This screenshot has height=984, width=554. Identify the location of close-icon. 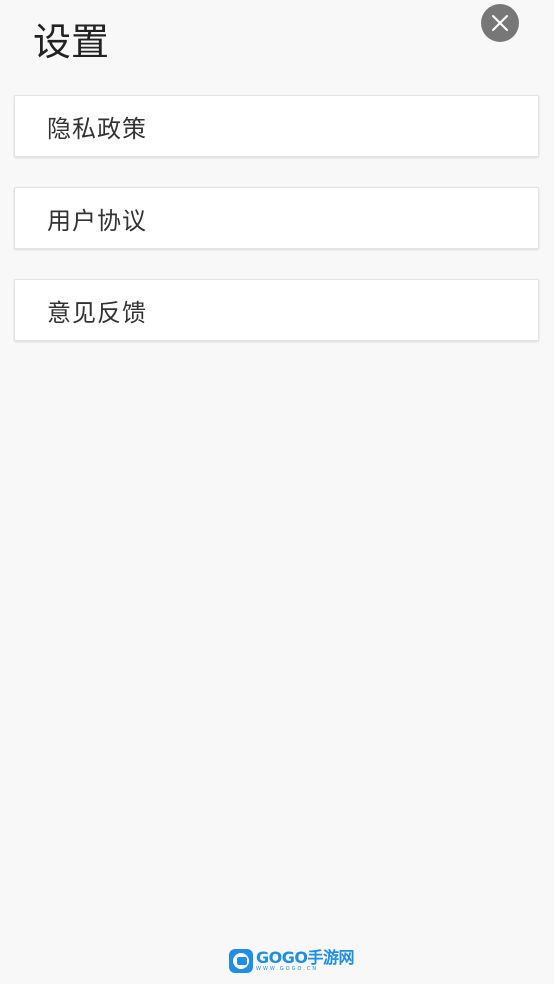
(500, 23).